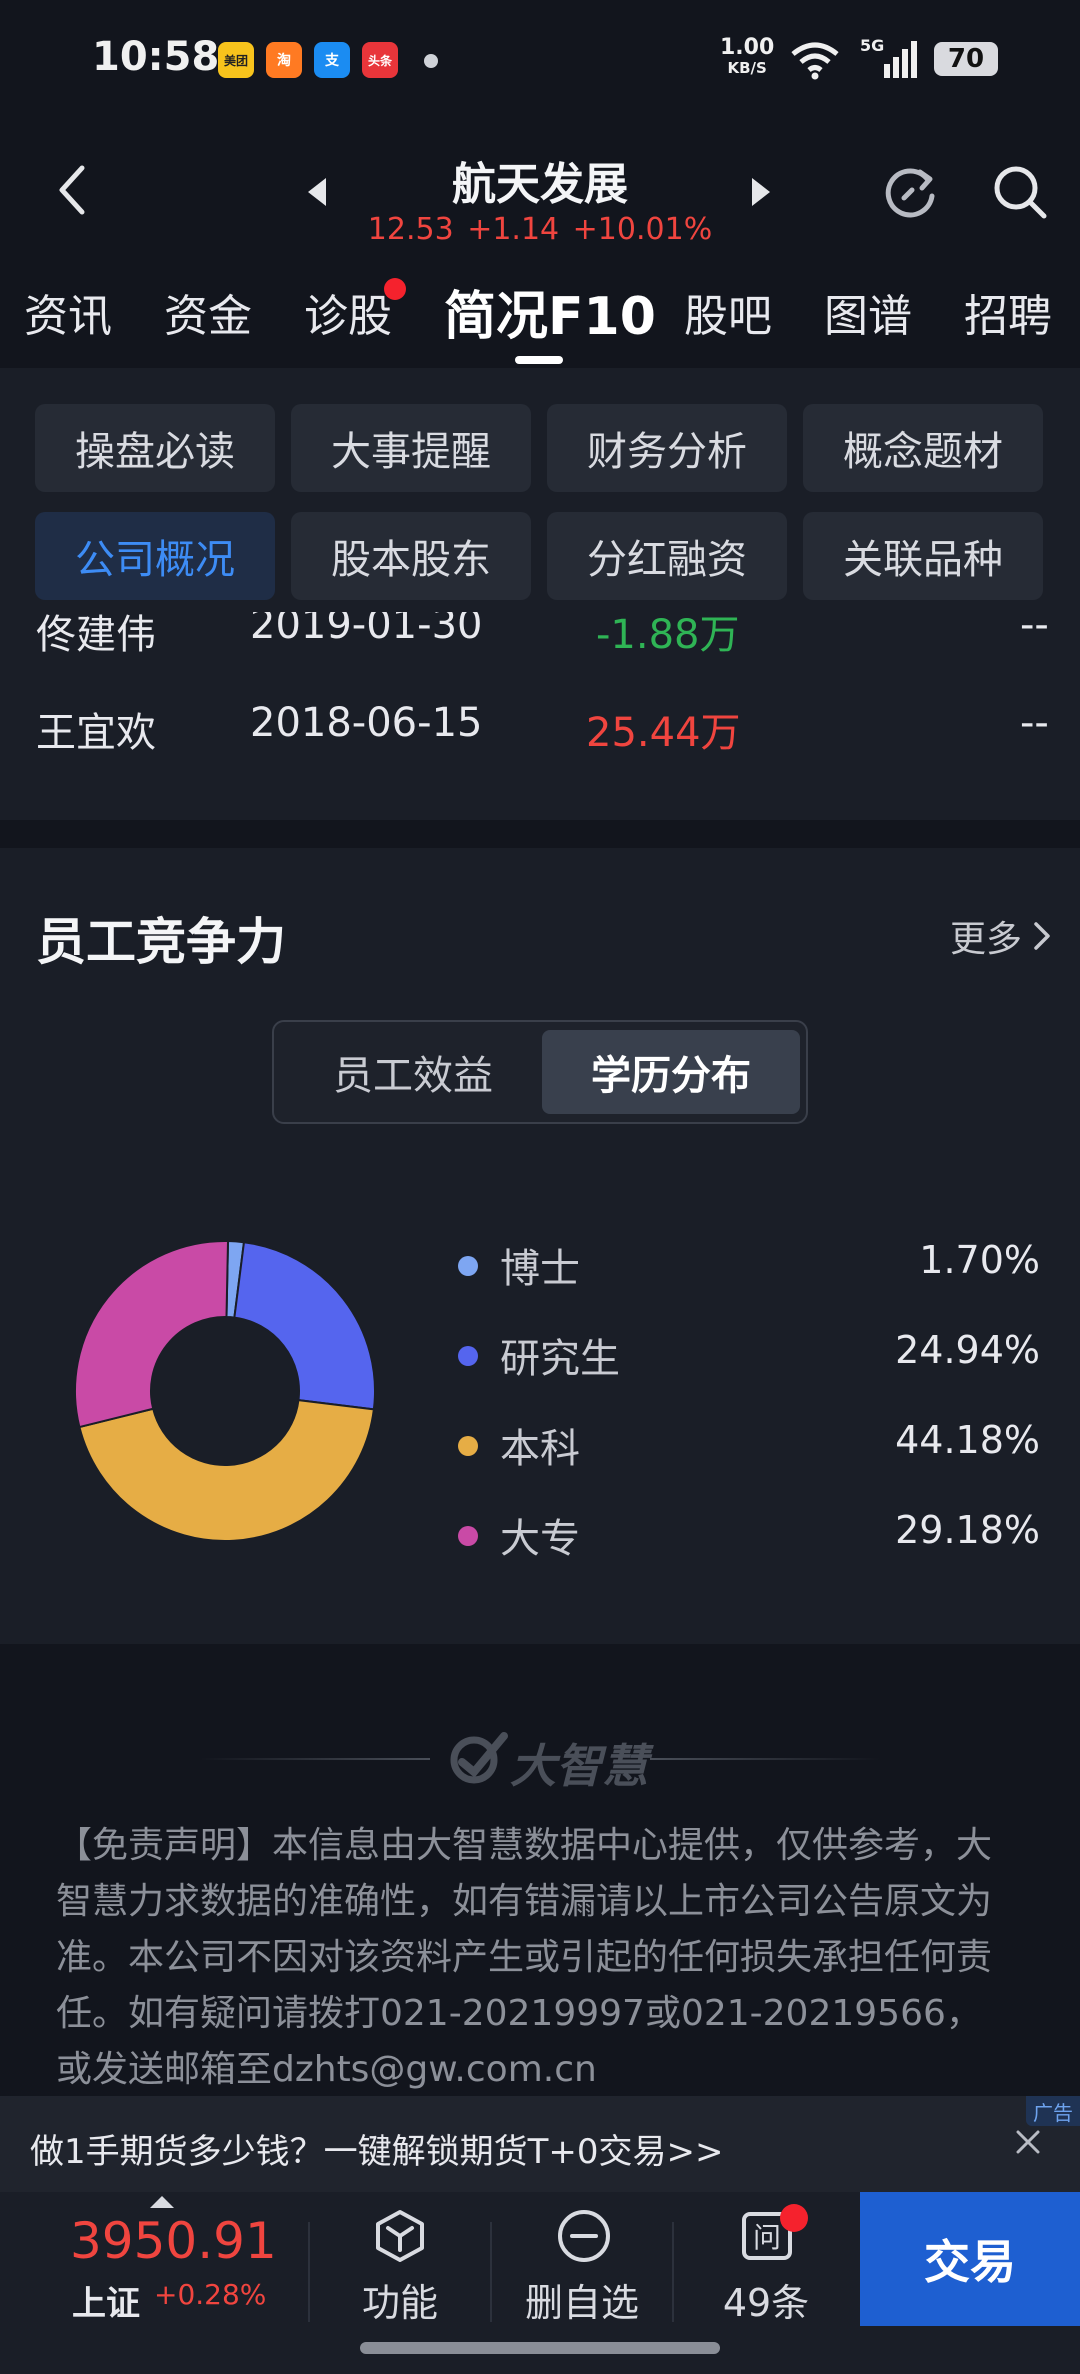 This screenshot has width=1080, height=2374. What do you see at coordinates (332, 60) in the screenshot?
I see `alipay-app-icon: 支` at bounding box center [332, 60].